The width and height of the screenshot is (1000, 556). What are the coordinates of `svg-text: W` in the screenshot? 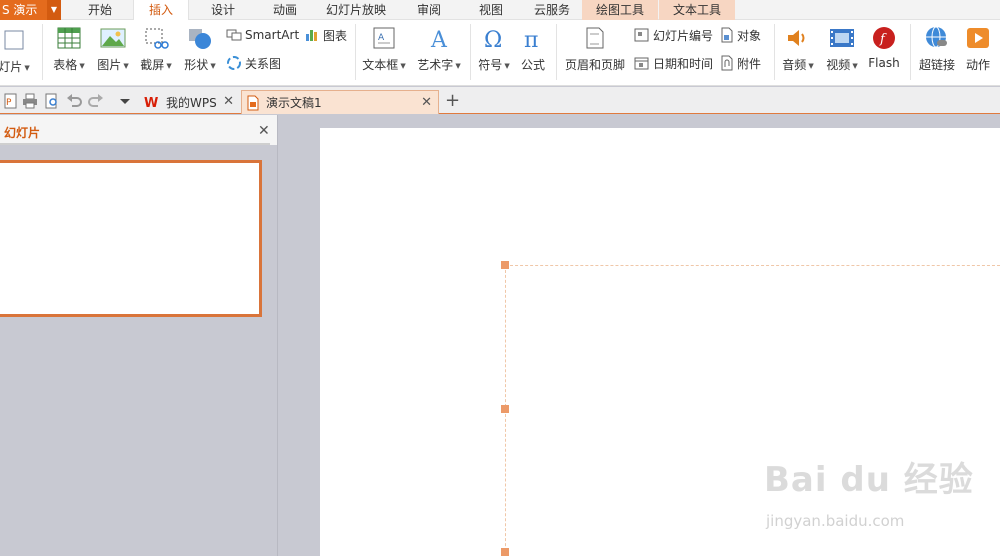 It's located at (151, 102).